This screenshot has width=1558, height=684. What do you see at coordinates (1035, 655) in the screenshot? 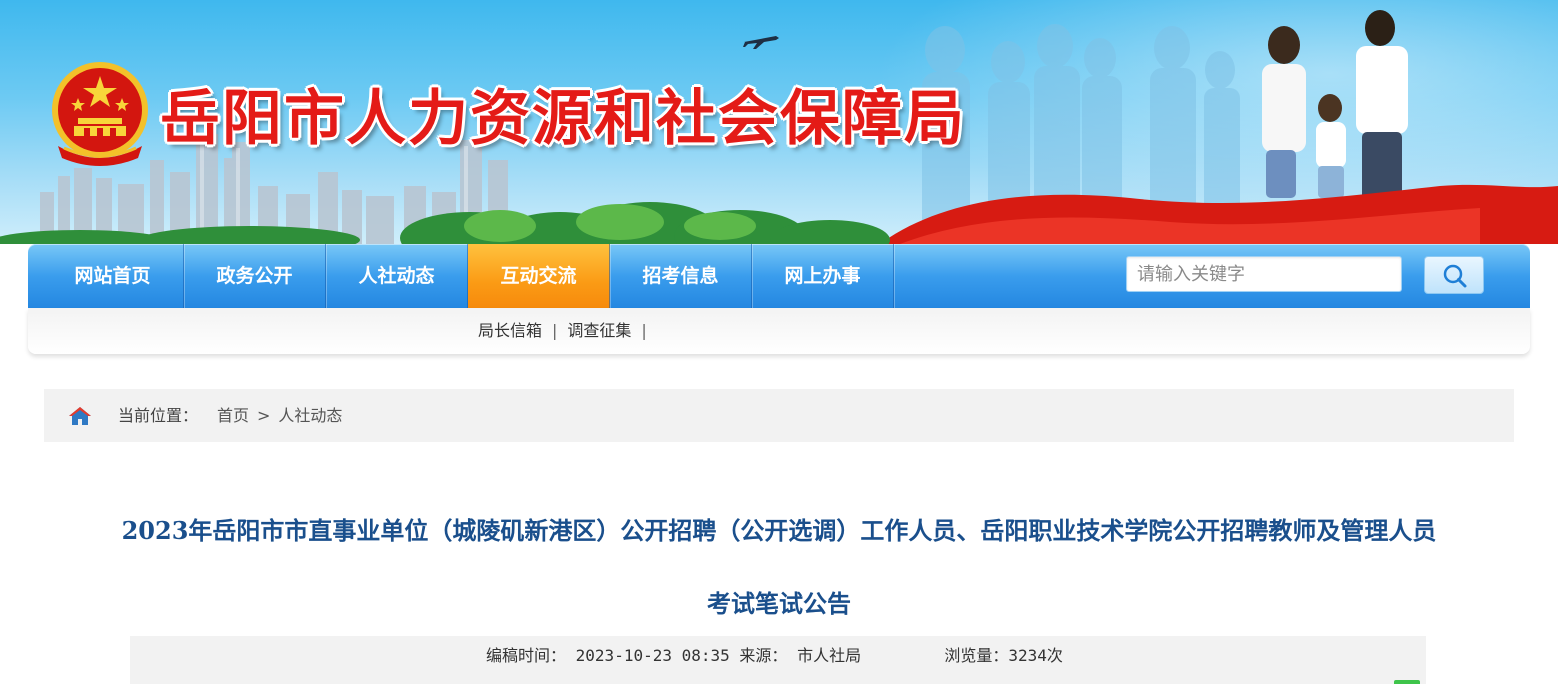
I see `meta-views: 3234次` at bounding box center [1035, 655].